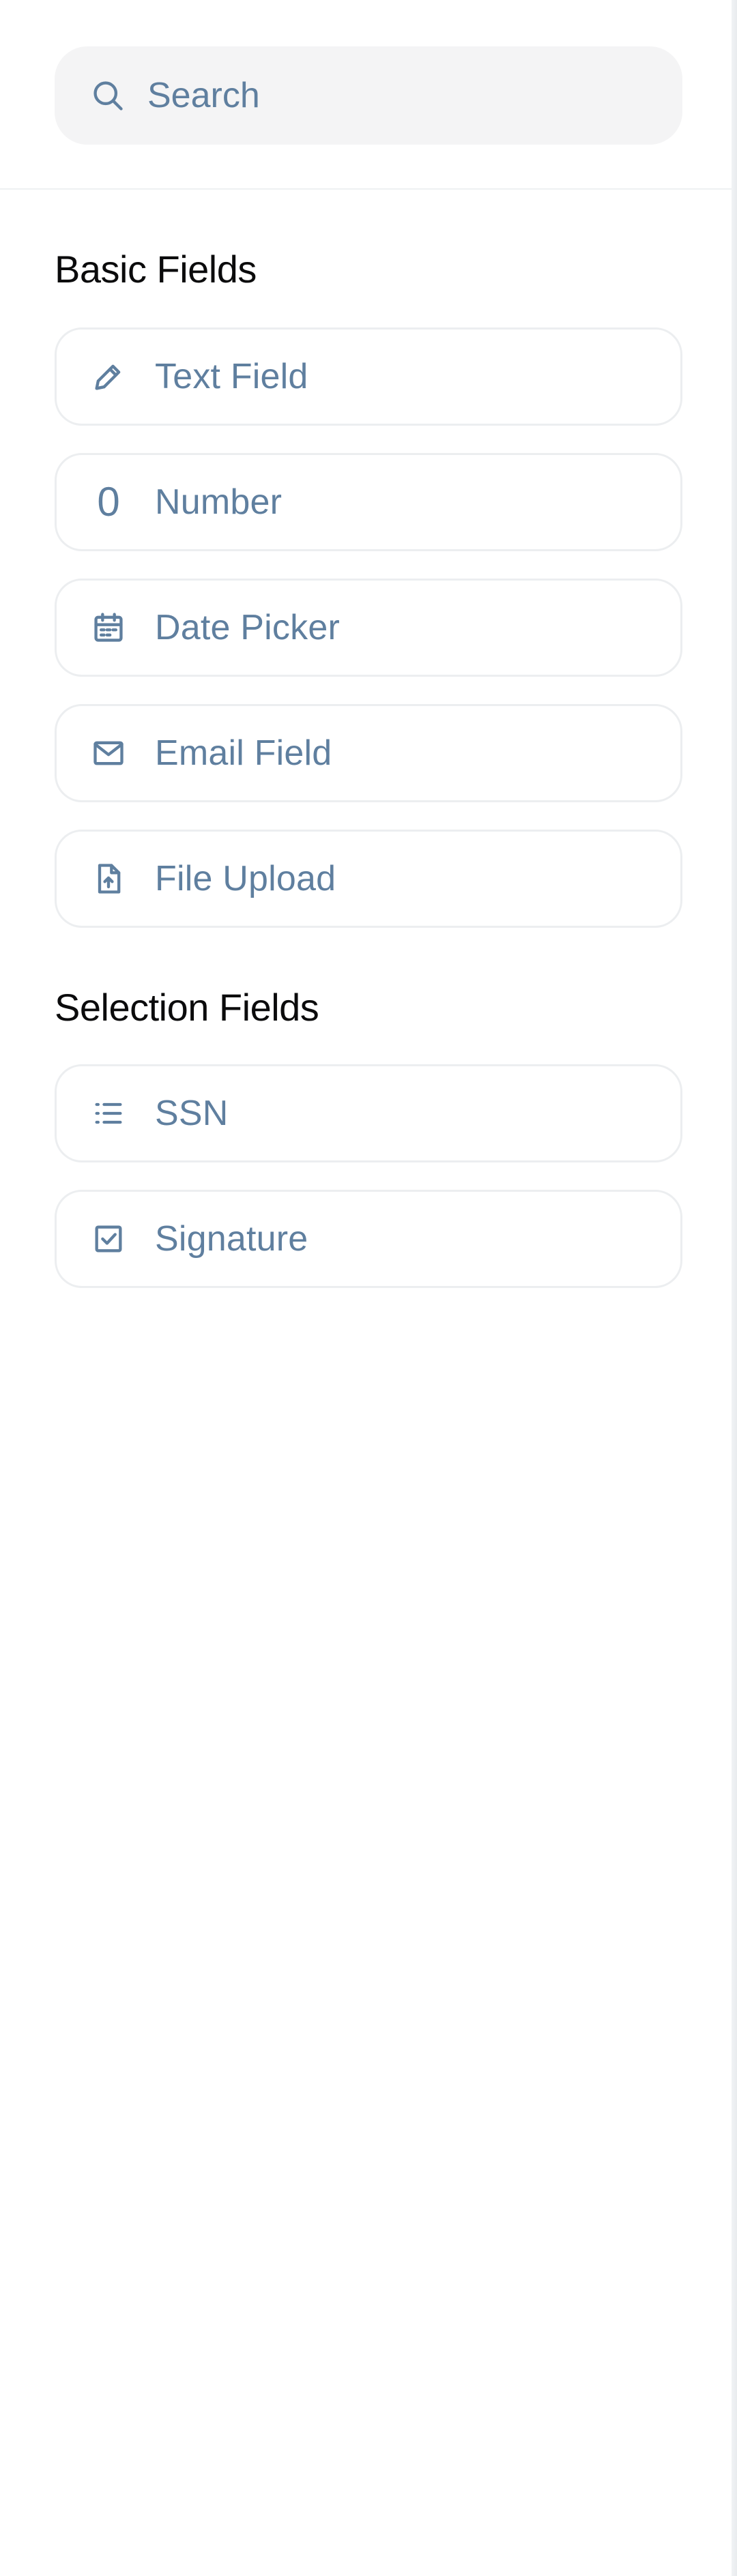  What do you see at coordinates (369, 1239) in the screenshot?
I see `field-item-signature: Signature` at bounding box center [369, 1239].